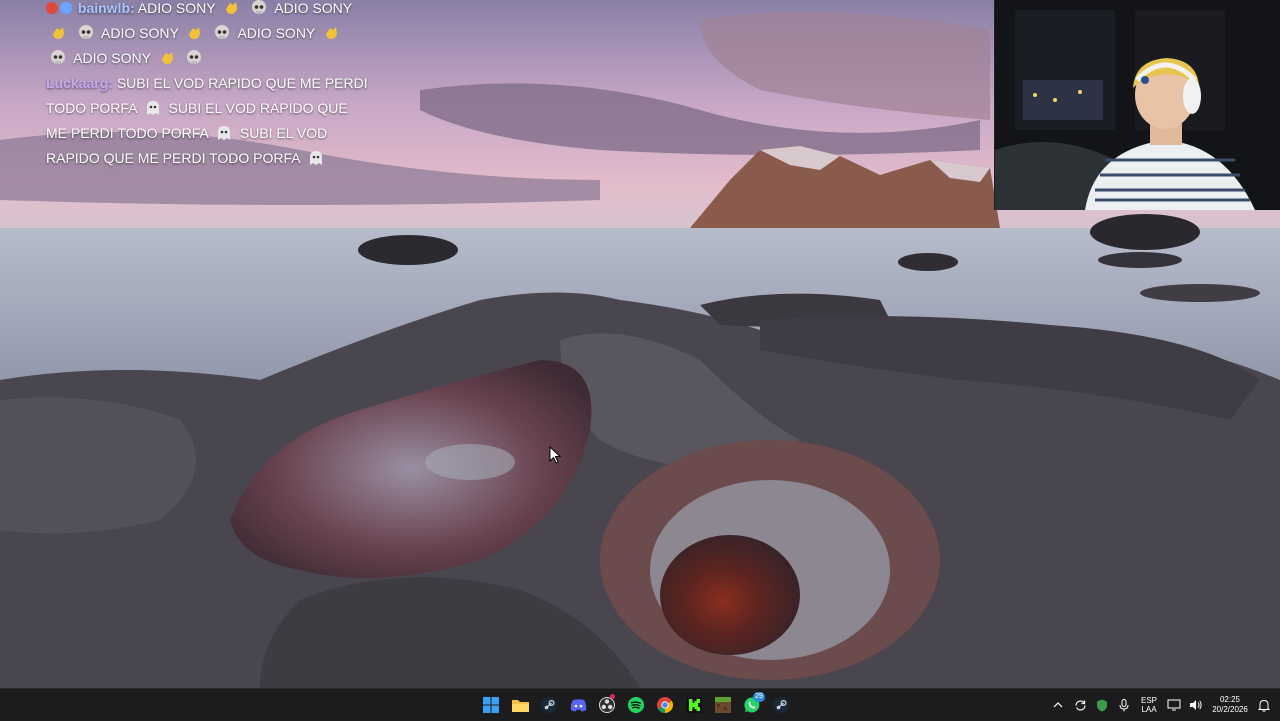  Describe the element at coordinates (211, 133) in the screenshot. I see `chat-message-continuation: ME PERDI TODO PORFA SUBI EL VOD` at that location.